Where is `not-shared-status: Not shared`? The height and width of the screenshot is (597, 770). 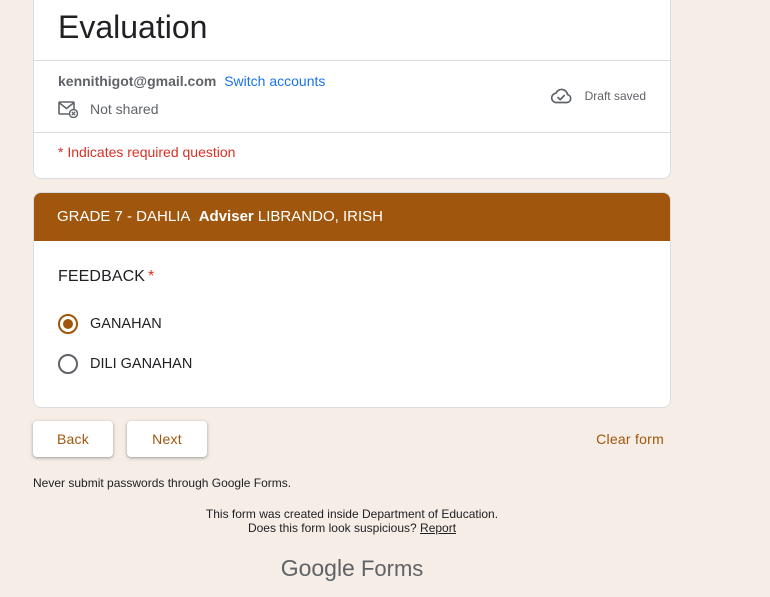
not-shared-status: Not shared is located at coordinates (108, 109).